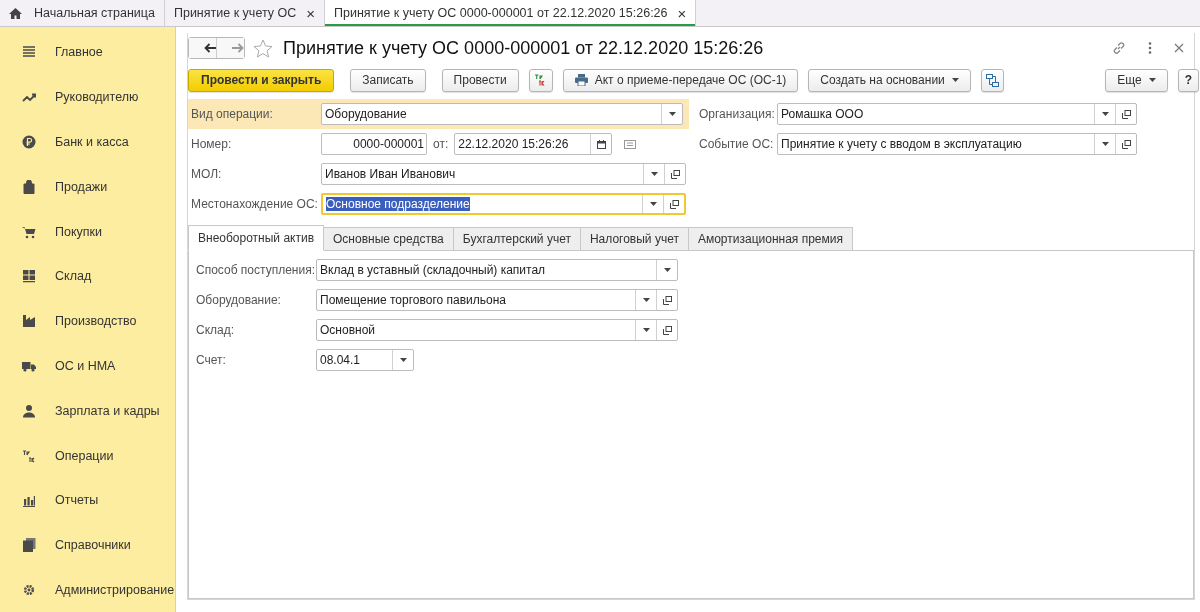  Describe the element at coordinates (87, 321) in the screenshot. I see `sidebar-item: Производство` at that location.